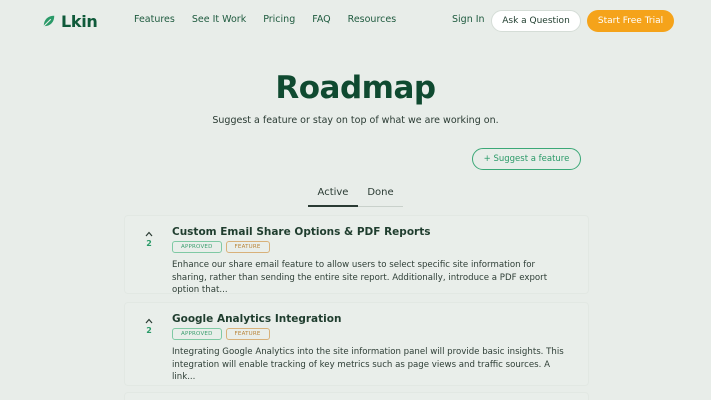 Image resolution: width=711 pixels, height=400 pixels. Describe the element at coordinates (630, 21) in the screenshot. I see `start-free-trial-button: Start Free Trial` at that location.